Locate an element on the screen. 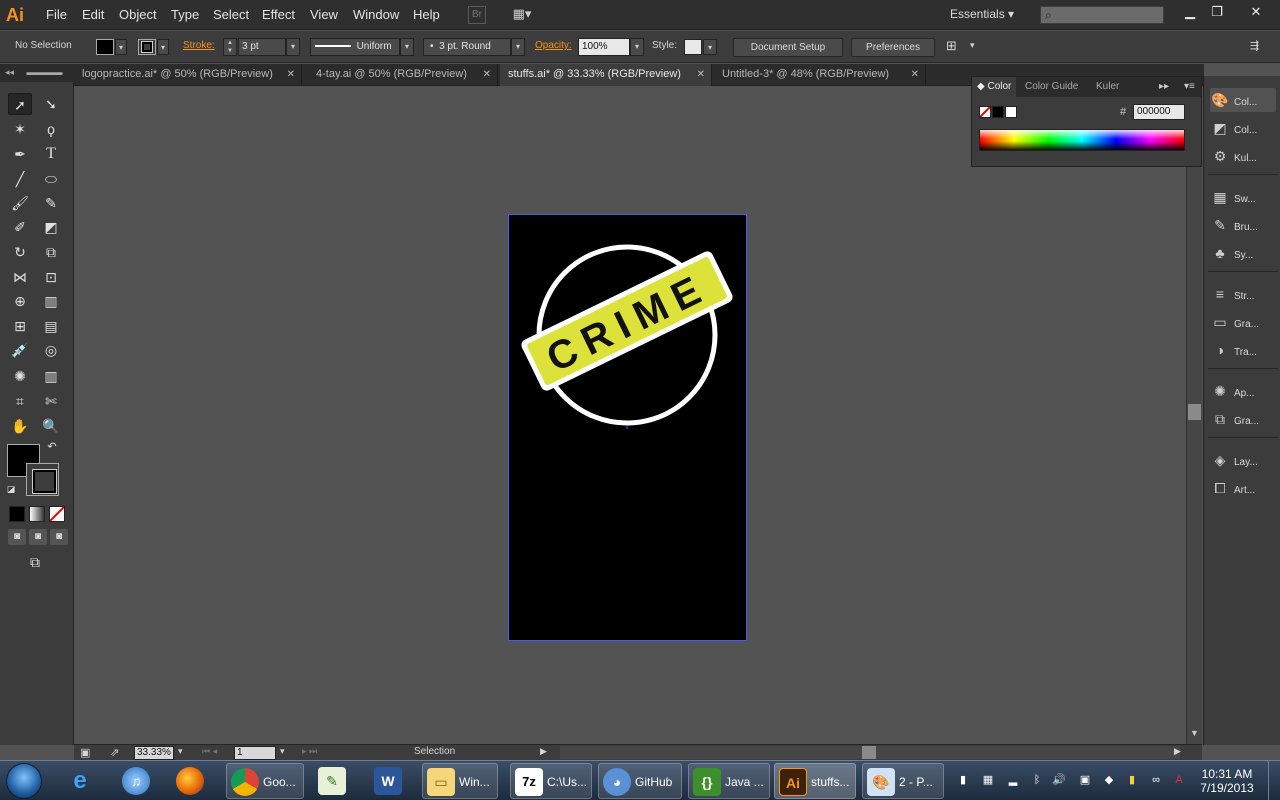  next-artboard-icon: ▸ ⏭ is located at coordinates (309, 751).